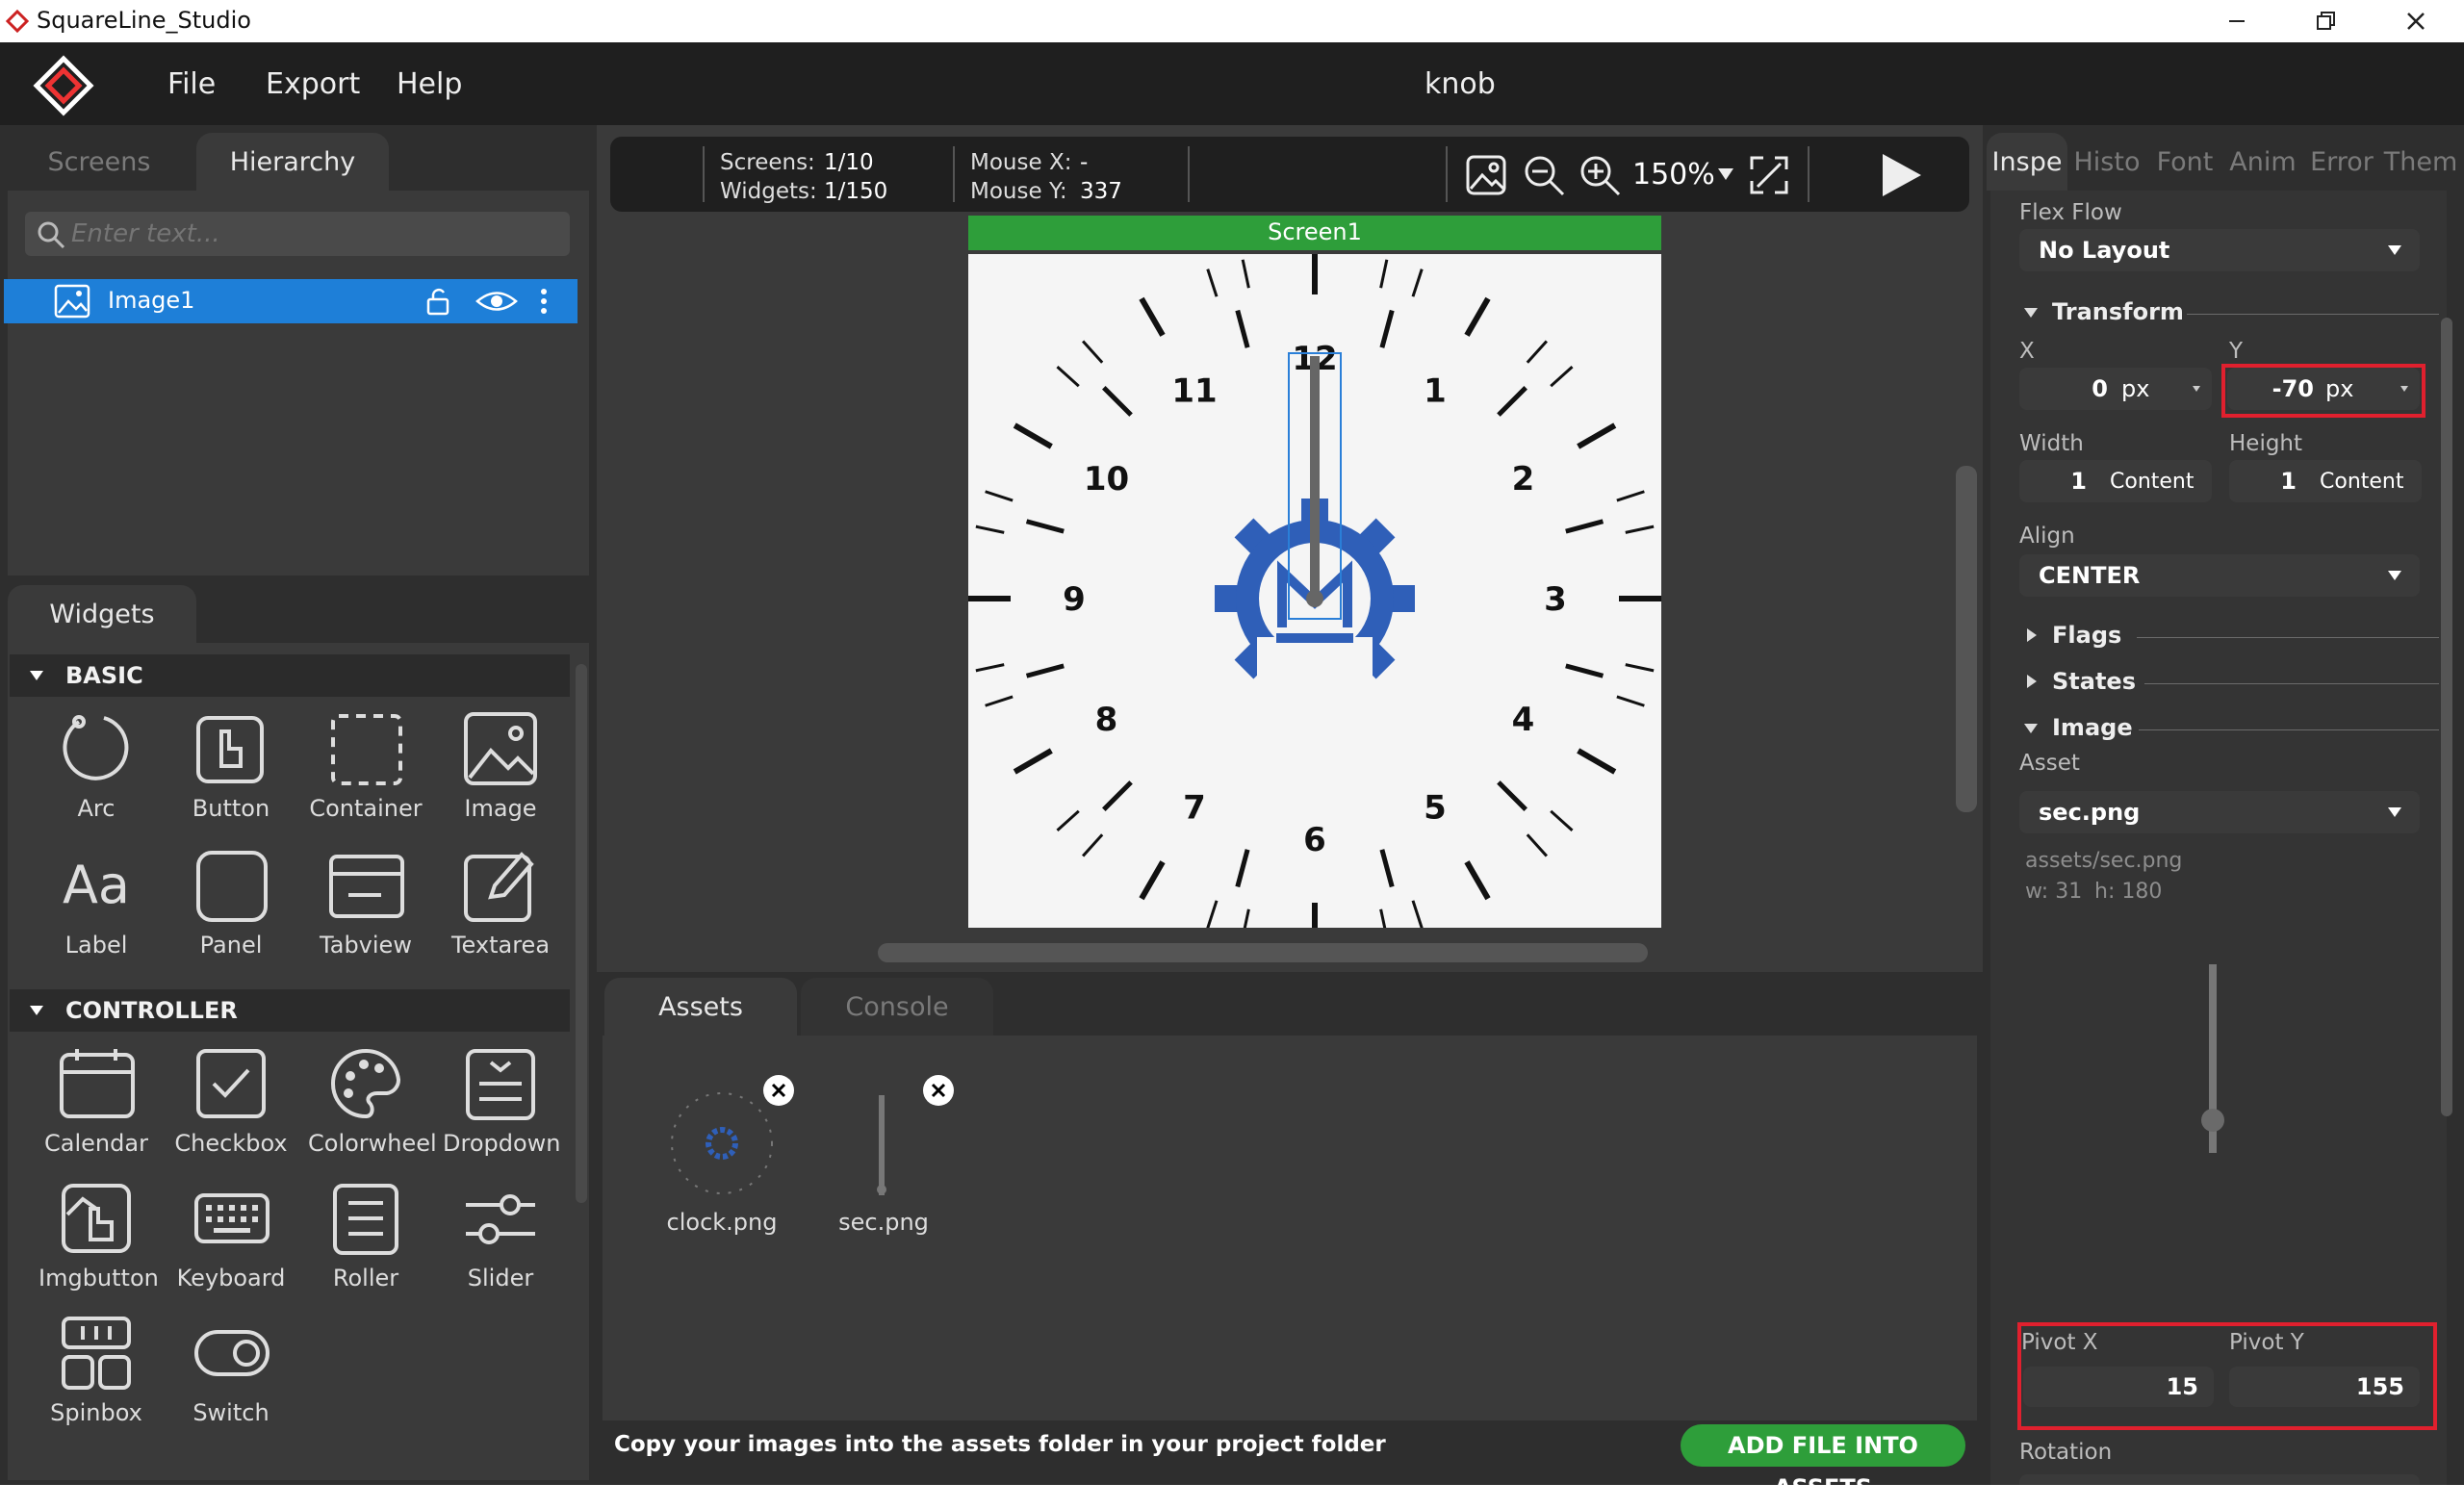 Image resolution: width=2464 pixels, height=1509 pixels. I want to click on flex-flow-dropdown: No Layout, so click(2219, 250).